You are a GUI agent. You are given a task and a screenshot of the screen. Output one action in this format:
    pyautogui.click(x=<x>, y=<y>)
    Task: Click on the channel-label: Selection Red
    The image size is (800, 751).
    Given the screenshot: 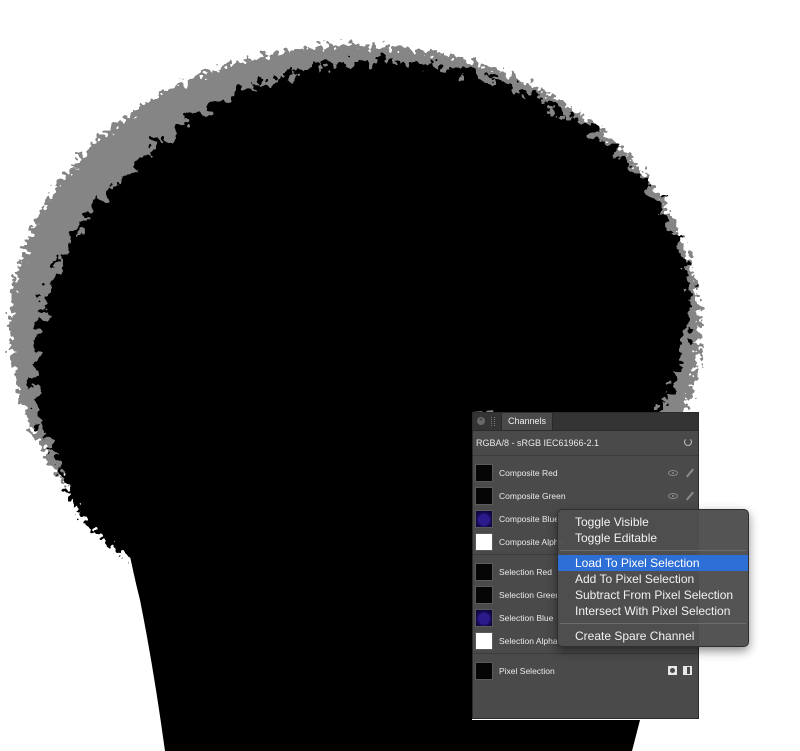 What is the action you would take?
    pyautogui.click(x=525, y=572)
    